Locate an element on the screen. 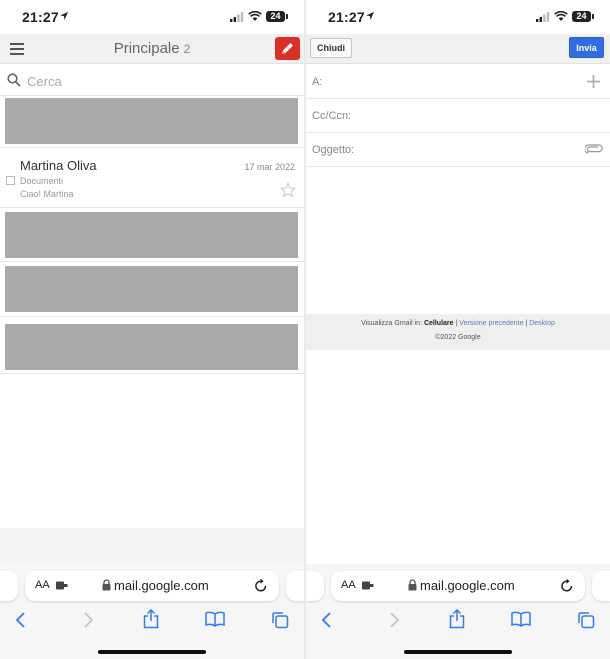 This screenshot has width=610, height=659. cc-row: Cc/Ccn: is located at coordinates (458, 116).